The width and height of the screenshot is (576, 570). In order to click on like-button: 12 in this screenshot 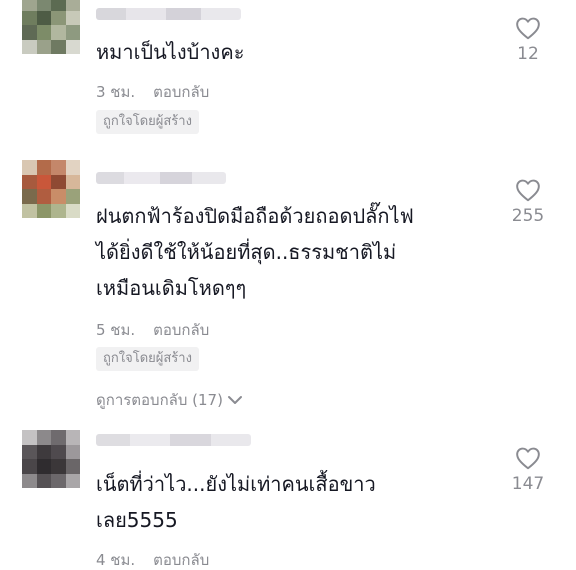, I will do `click(528, 40)`.